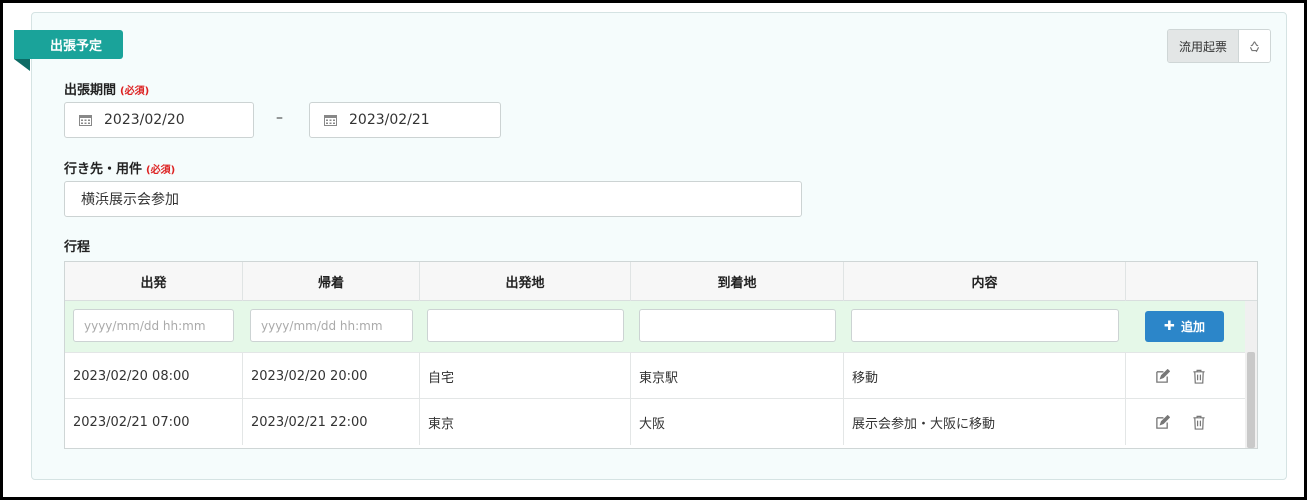 The height and width of the screenshot is (500, 1307). I want to click on column-header-content: 内容, so click(985, 281).